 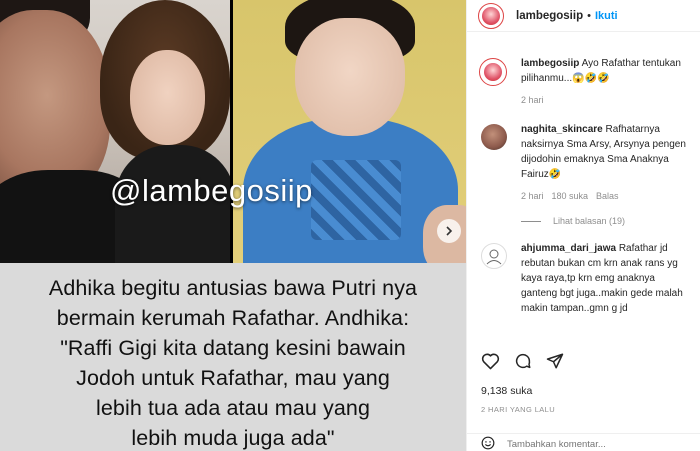 I want to click on header-username: lambegosiip, so click(x=549, y=16).